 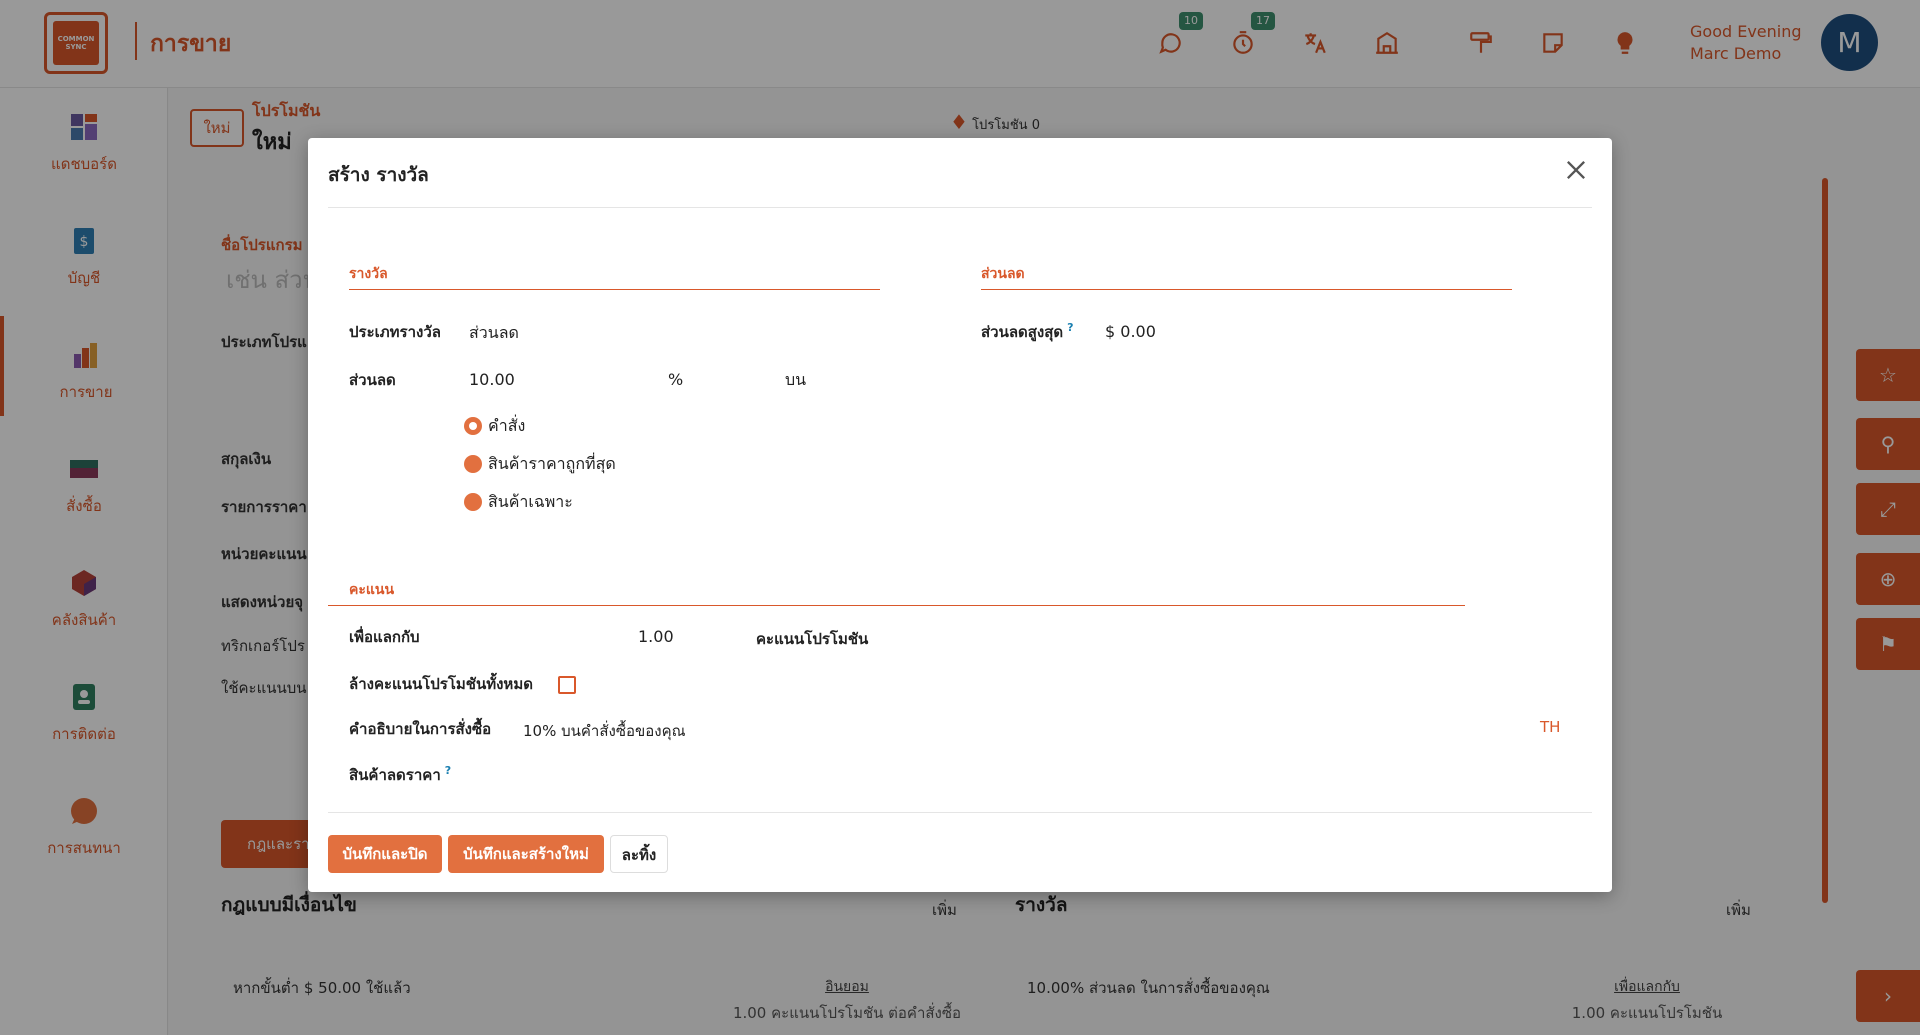 I want to click on discount-section-title: ส่วนลด, so click(x=1246, y=276).